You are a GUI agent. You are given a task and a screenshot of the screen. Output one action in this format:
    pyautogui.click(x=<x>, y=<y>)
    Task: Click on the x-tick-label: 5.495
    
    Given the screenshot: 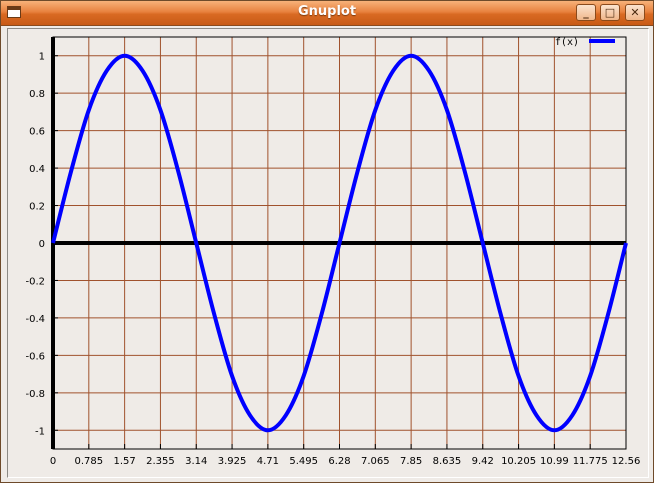 What is the action you would take?
    pyautogui.click(x=303, y=461)
    